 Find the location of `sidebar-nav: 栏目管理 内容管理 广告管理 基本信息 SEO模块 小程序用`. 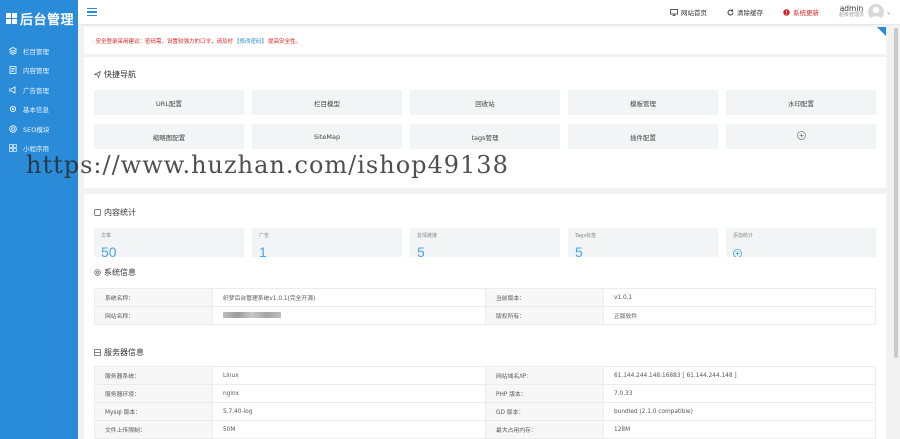

sidebar-nav: 栏目管理 内容管理 广告管理 基本信息 SEO模块 小程序用 is located at coordinates (39, 99).